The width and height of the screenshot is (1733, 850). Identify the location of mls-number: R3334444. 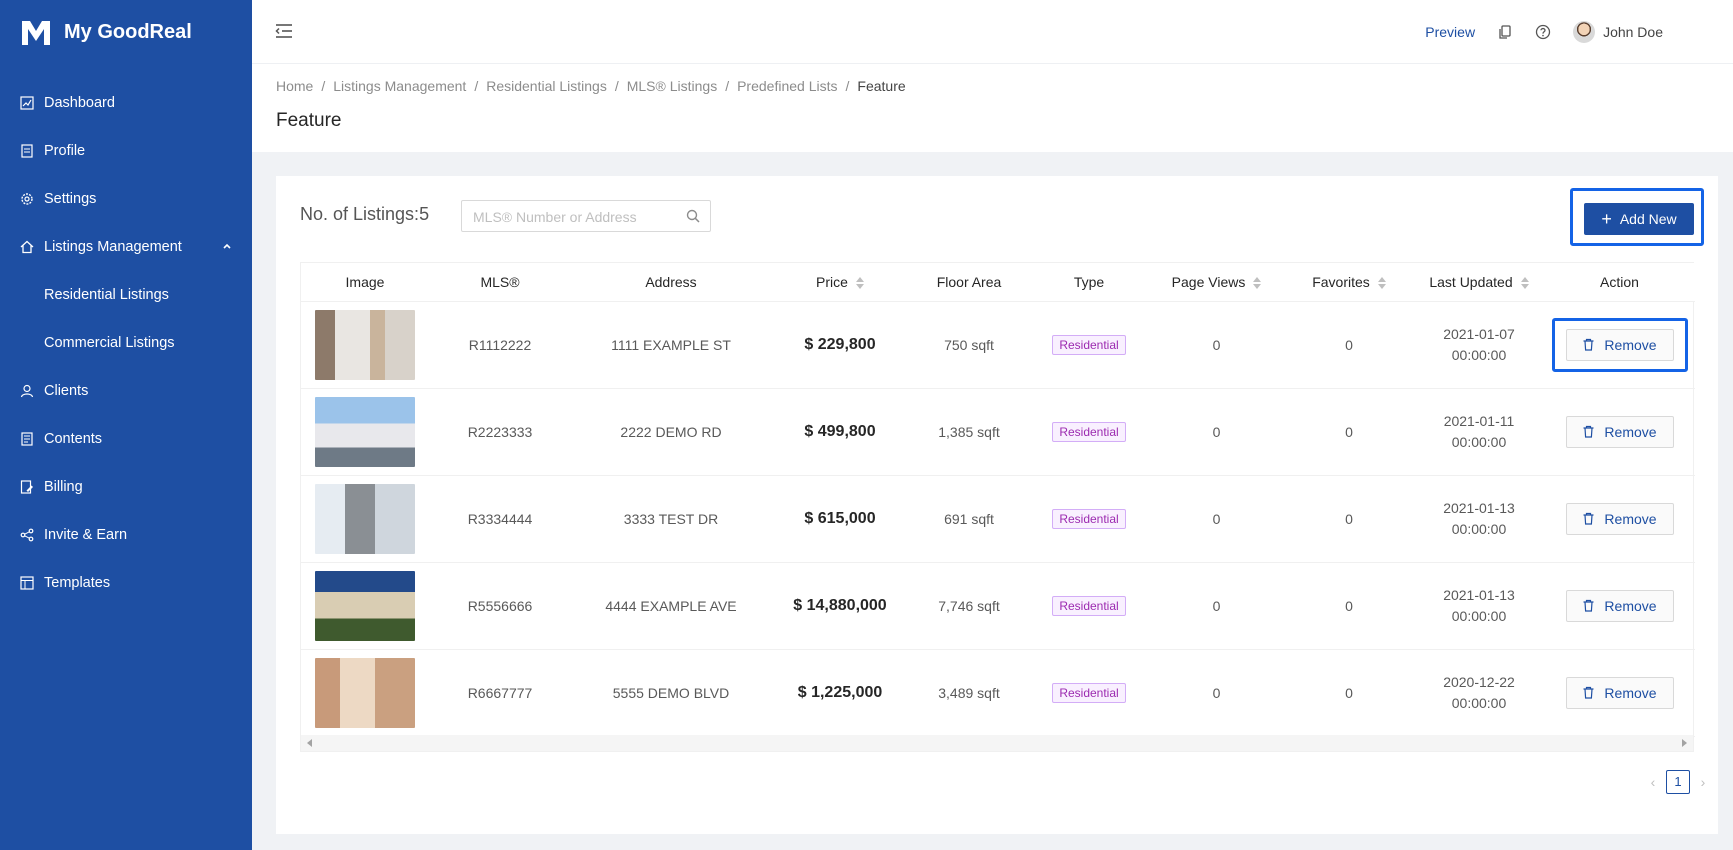
(500, 519).